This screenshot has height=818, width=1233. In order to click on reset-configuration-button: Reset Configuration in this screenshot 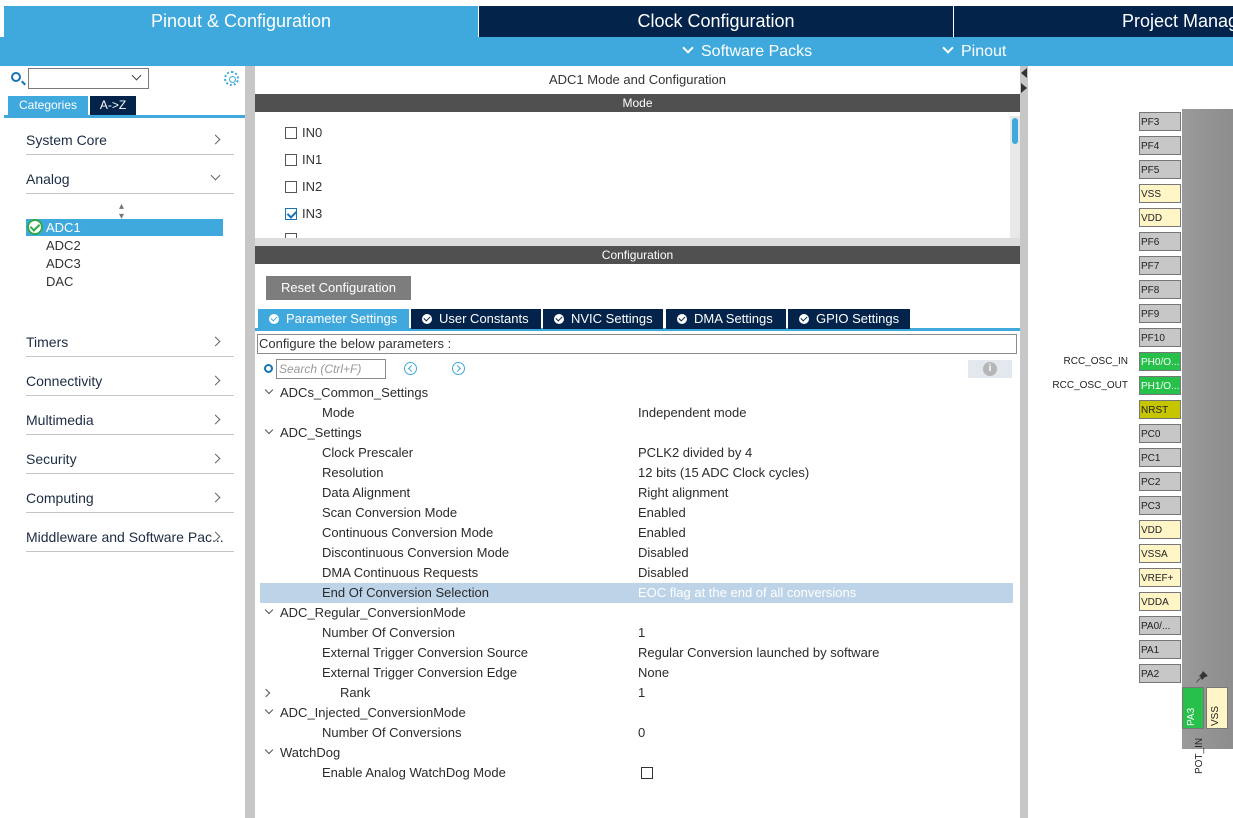, I will do `click(338, 288)`.